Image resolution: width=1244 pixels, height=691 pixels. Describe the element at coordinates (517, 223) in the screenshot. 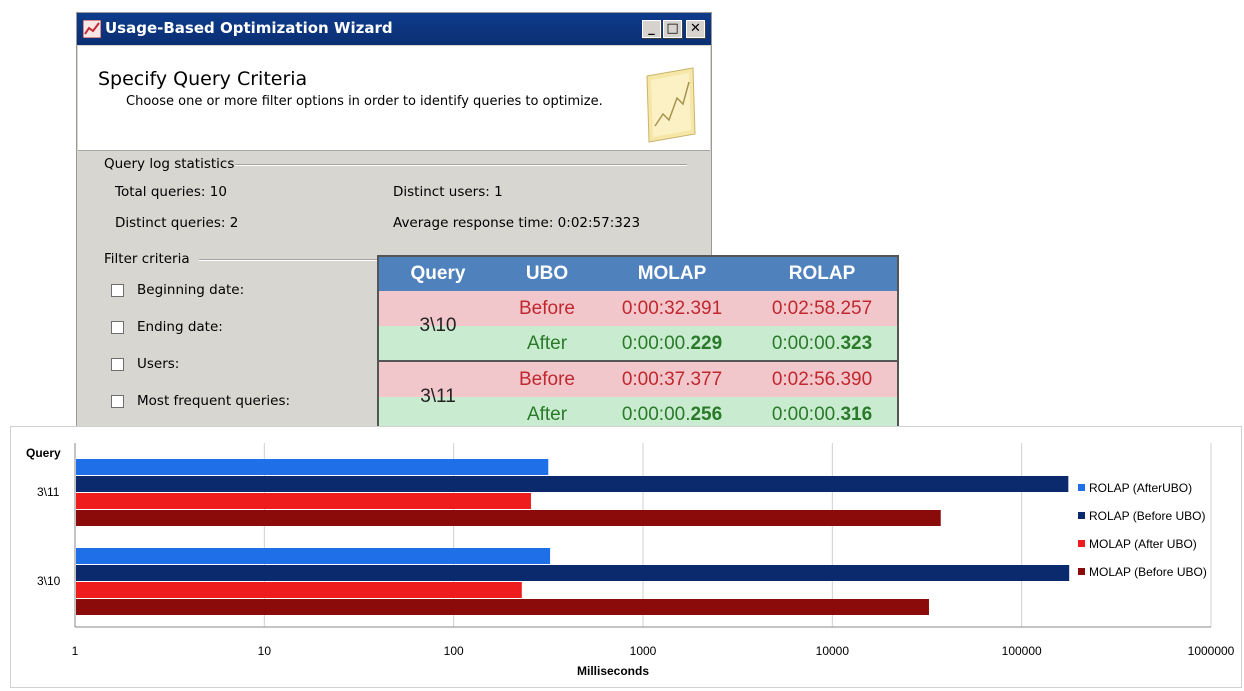

I see `average-response-text: Average response time: 0:02:57:323` at that location.